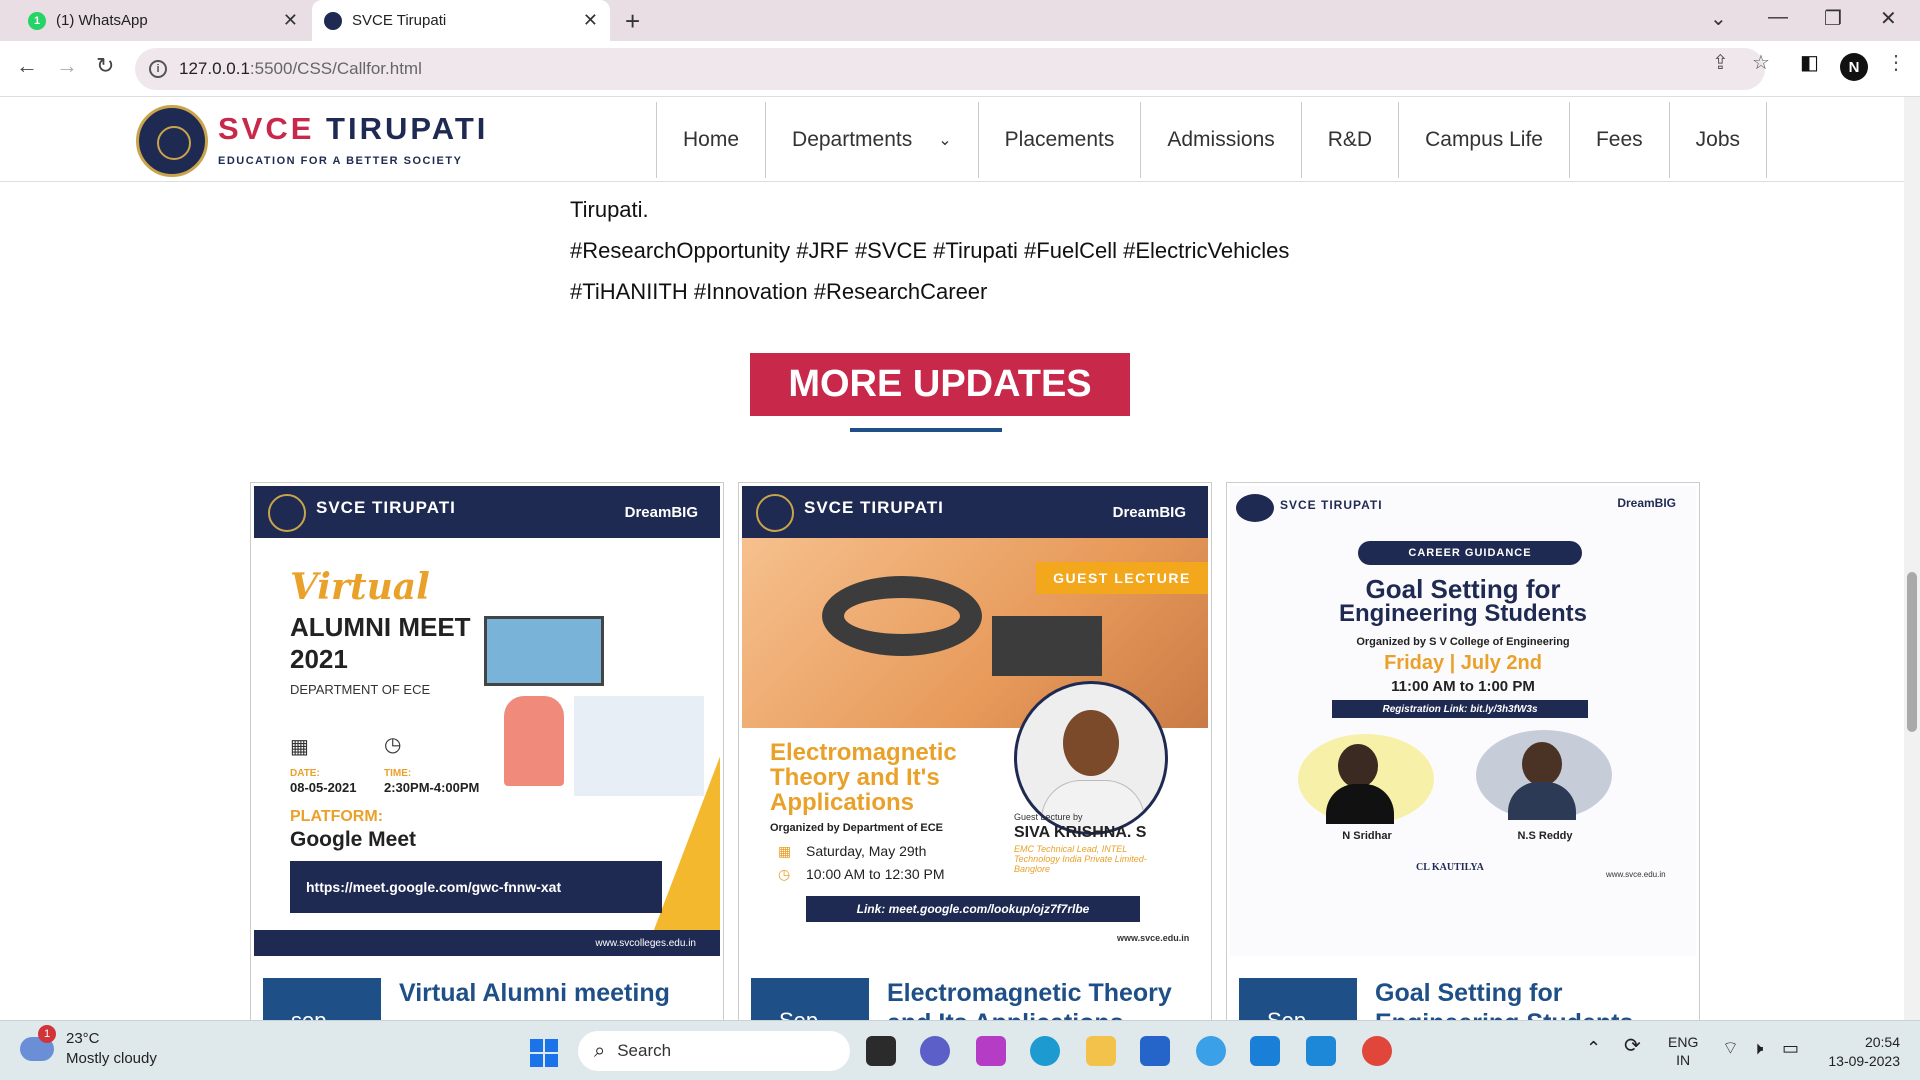  Describe the element at coordinates (360, 689) in the screenshot. I see `poster-dept: DEPARTMENT OF ECE` at that location.